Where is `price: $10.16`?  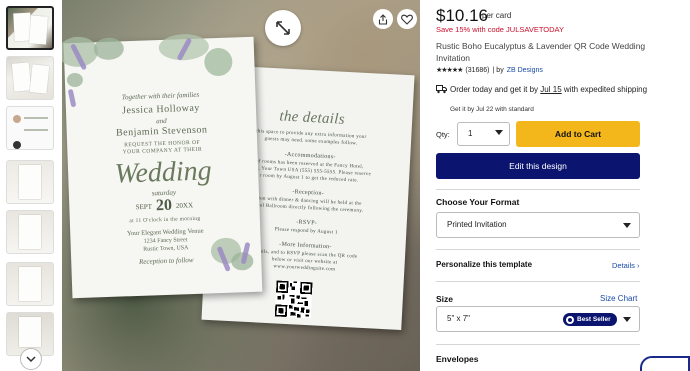
price: $10.16 is located at coordinates (462, 15).